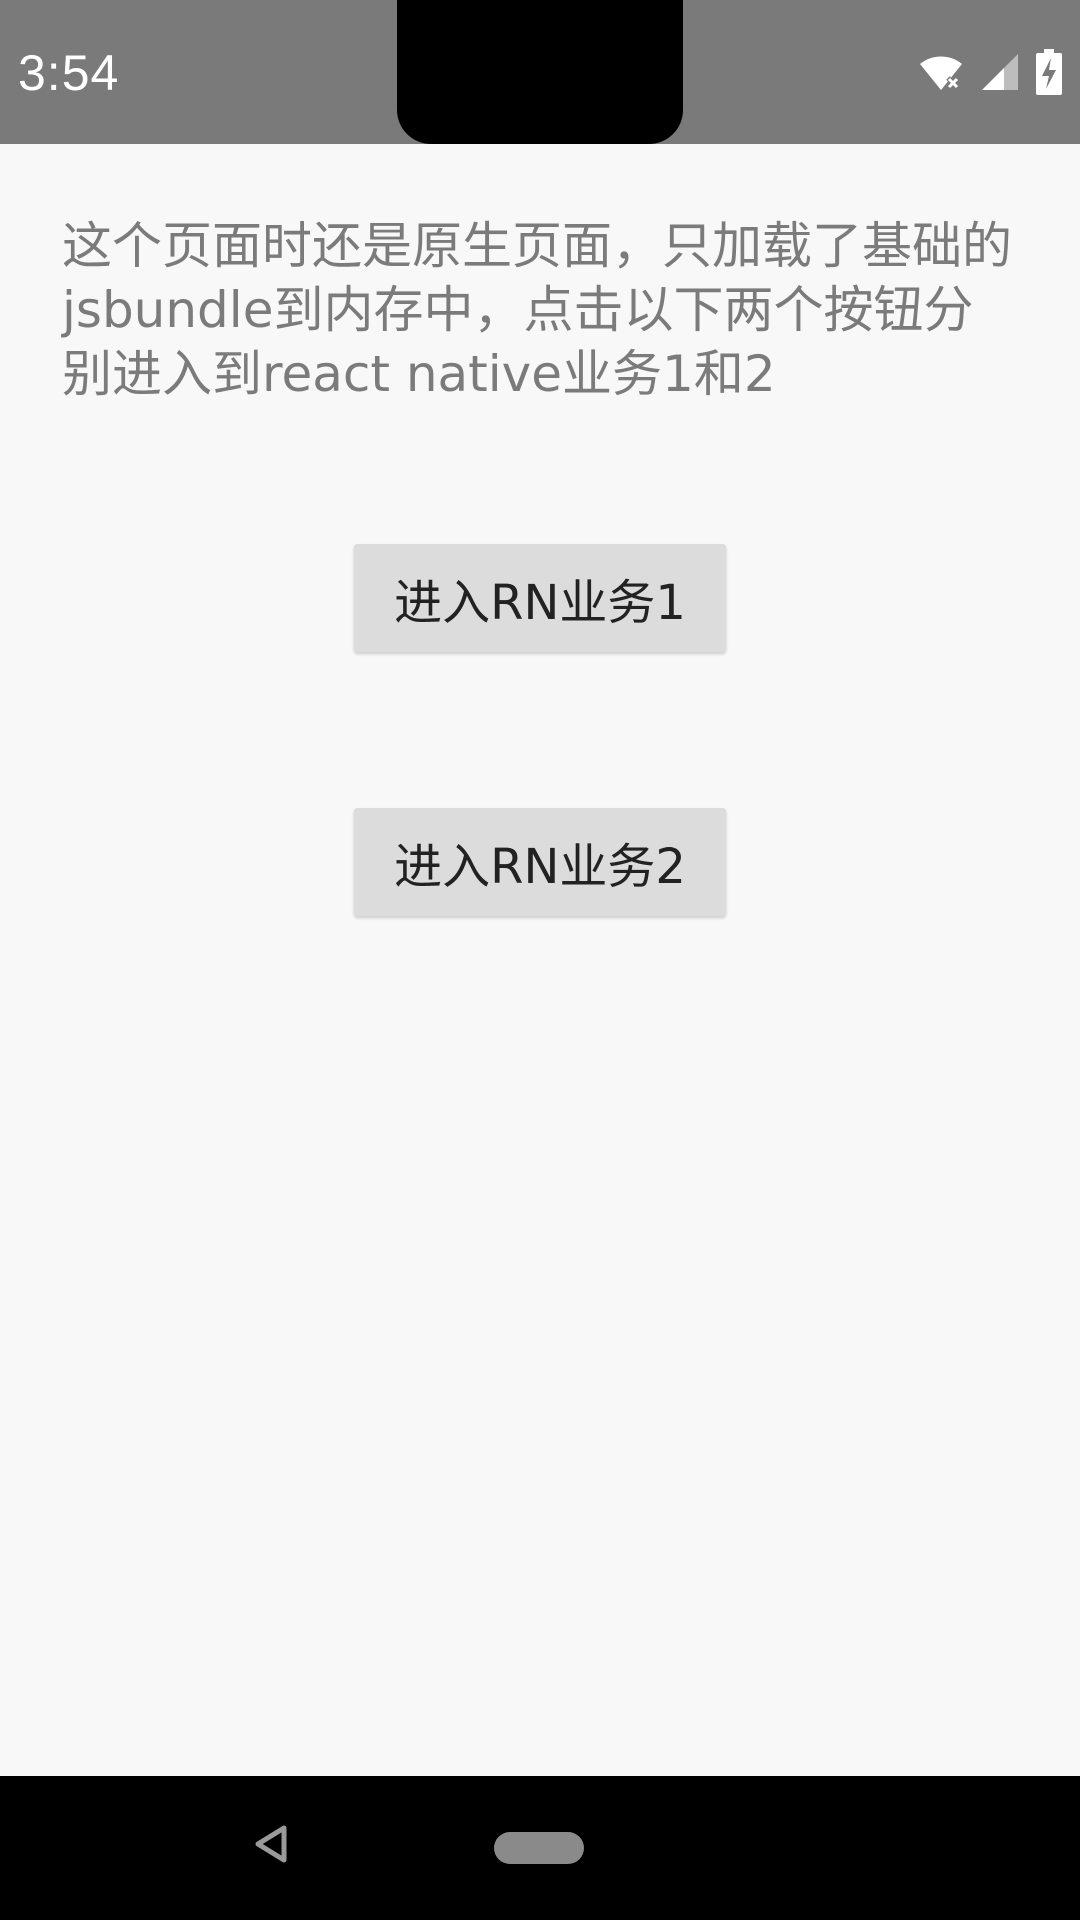 The image size is (1080, 1920). Describe the element at coordinates (1000, 72) in the screenshot. I see `cell-signal-icon` at that location.